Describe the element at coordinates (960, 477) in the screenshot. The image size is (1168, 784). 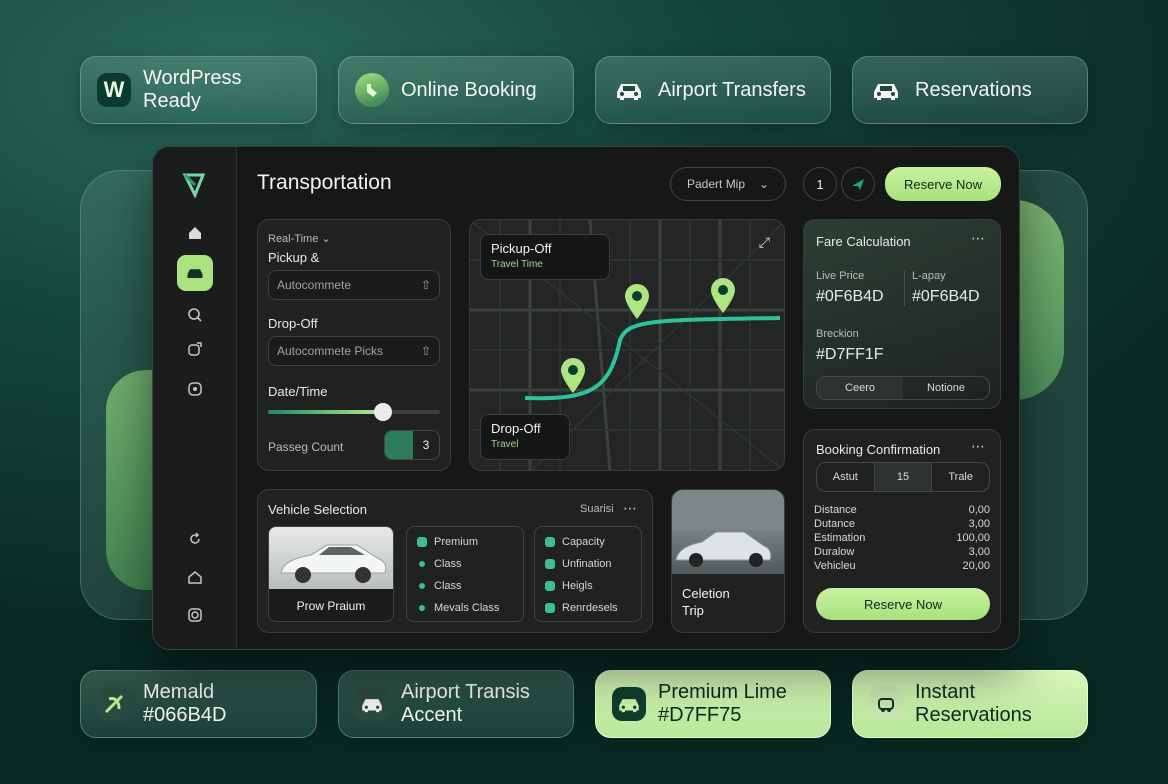
I see `tab-trale: Trale` at that location.